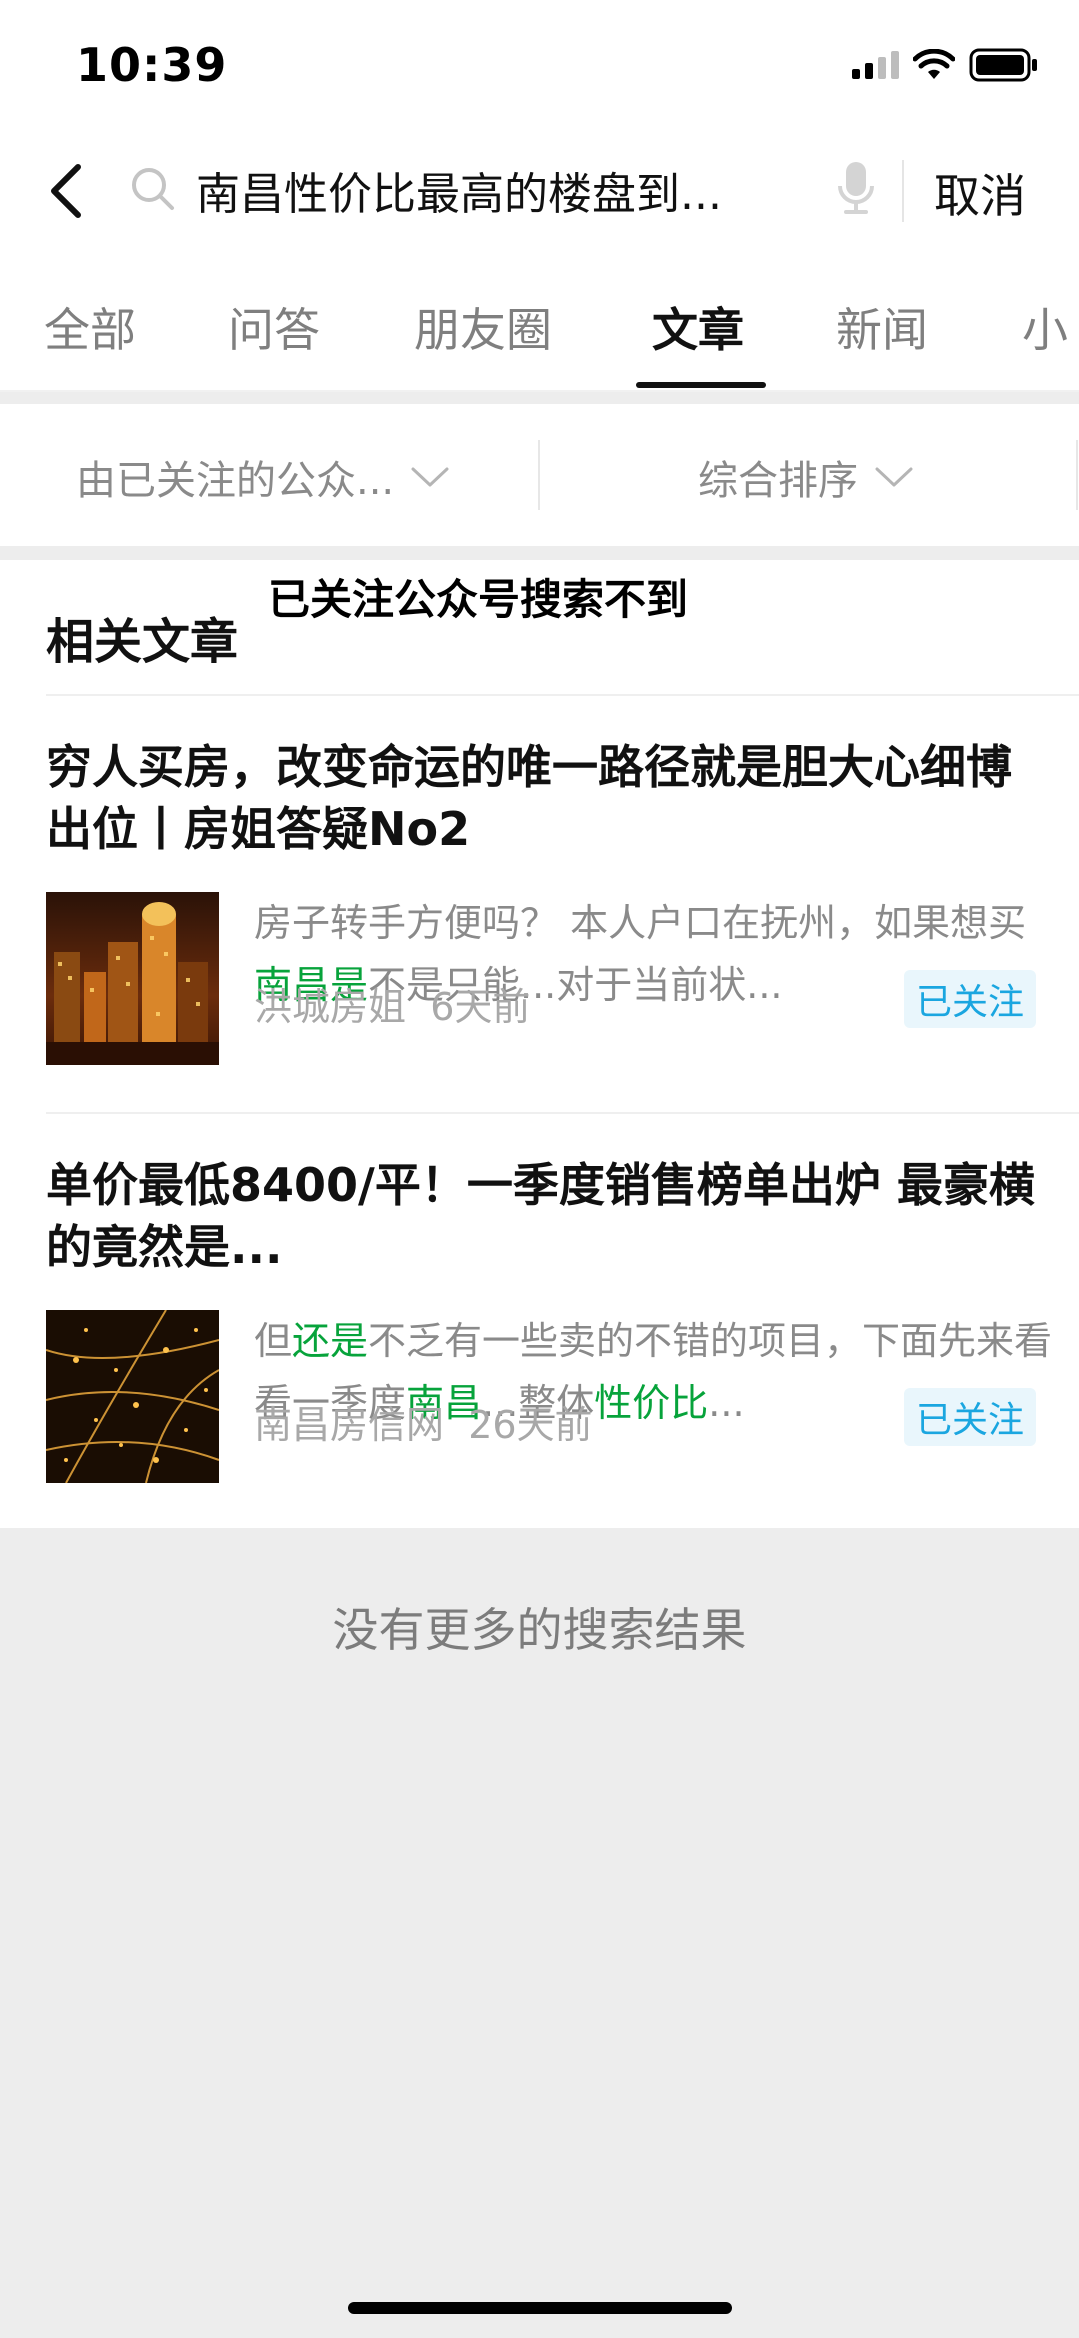  I want to click on filter-bar: 由已关注的公众... 综合排序, so click(539, 475).